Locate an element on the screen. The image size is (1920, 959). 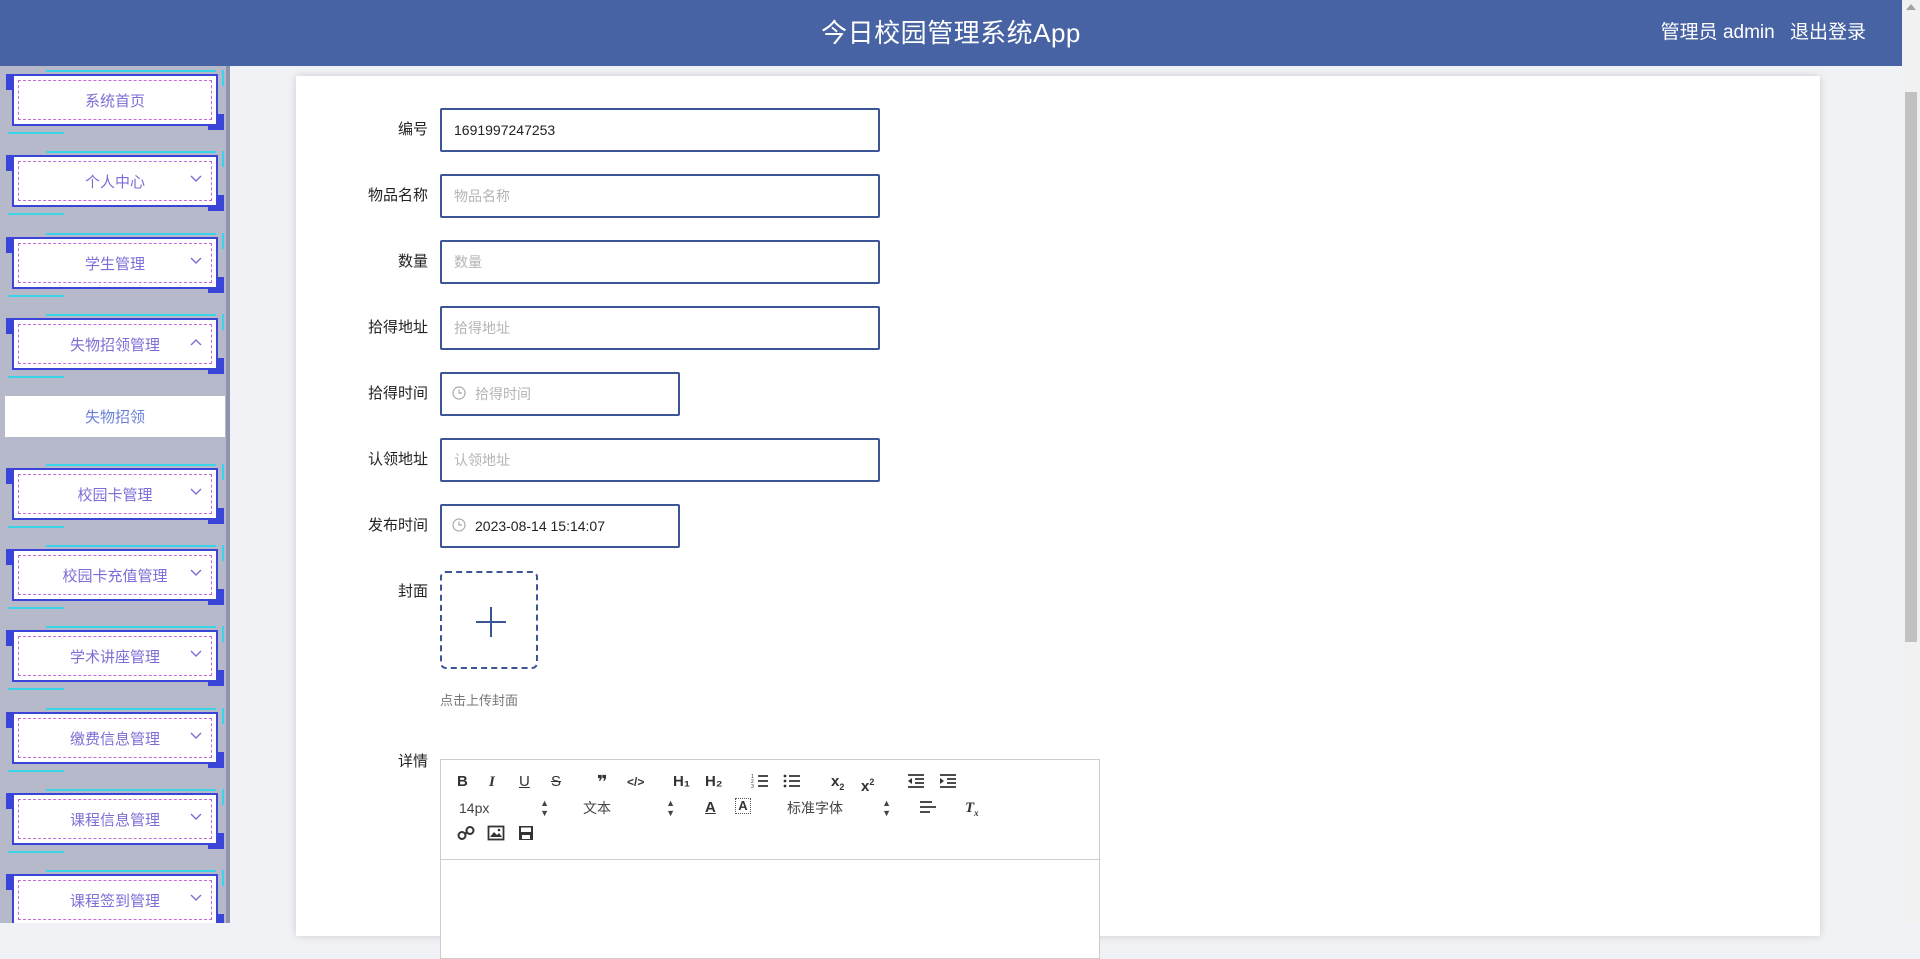
plus-icon is located at coordinates (491, 622).